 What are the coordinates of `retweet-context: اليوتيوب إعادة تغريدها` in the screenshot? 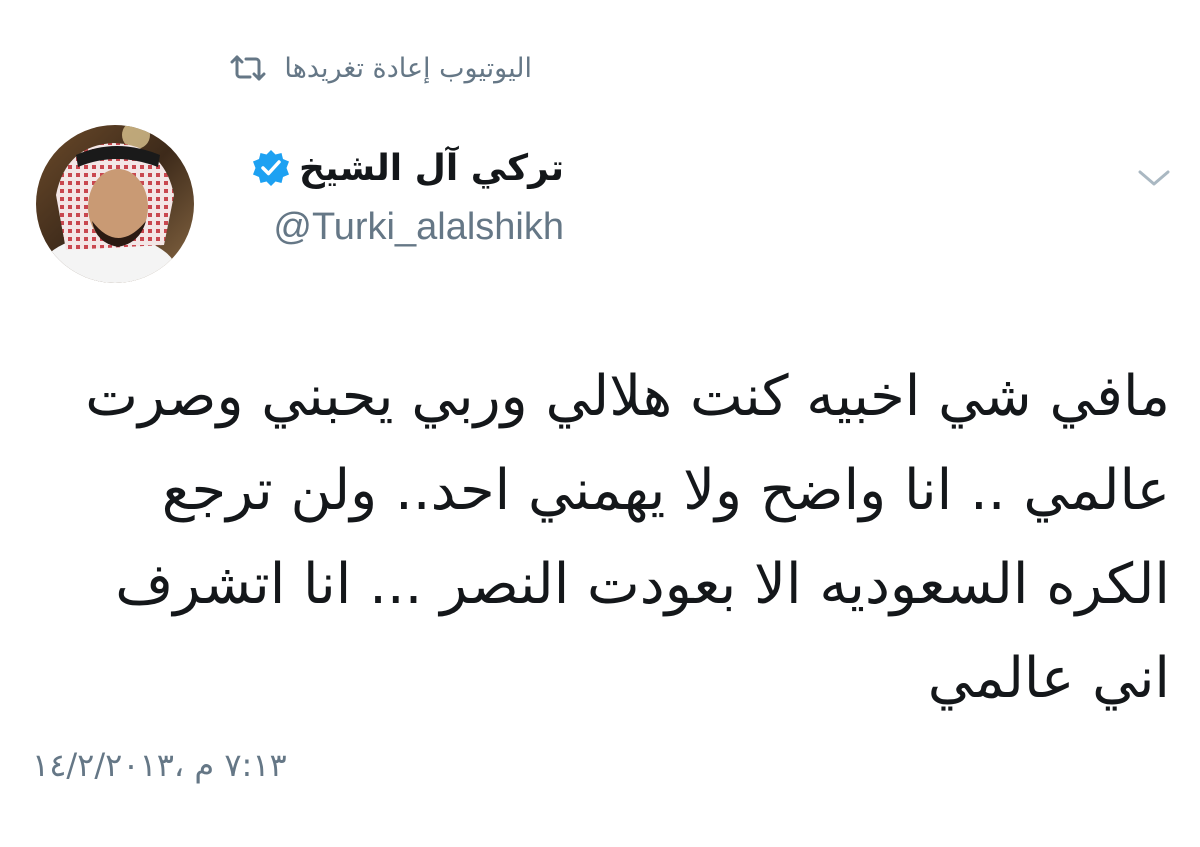 It's located at (381, 68).